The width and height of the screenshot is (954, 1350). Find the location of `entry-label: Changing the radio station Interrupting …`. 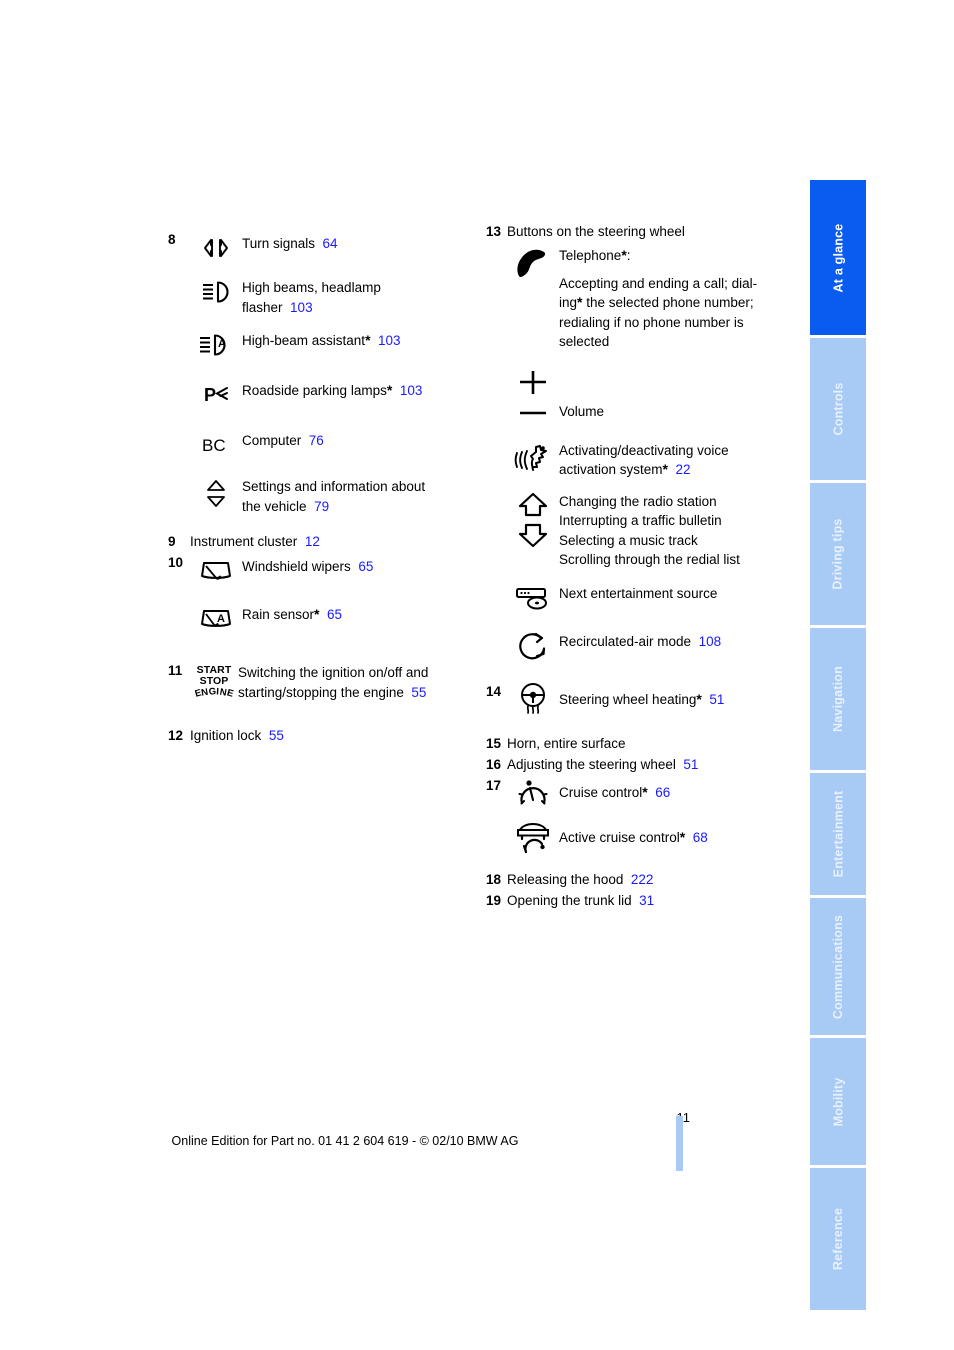

entry-label: Changing the radio station Interrupting … is located at coordinates (649, 529).